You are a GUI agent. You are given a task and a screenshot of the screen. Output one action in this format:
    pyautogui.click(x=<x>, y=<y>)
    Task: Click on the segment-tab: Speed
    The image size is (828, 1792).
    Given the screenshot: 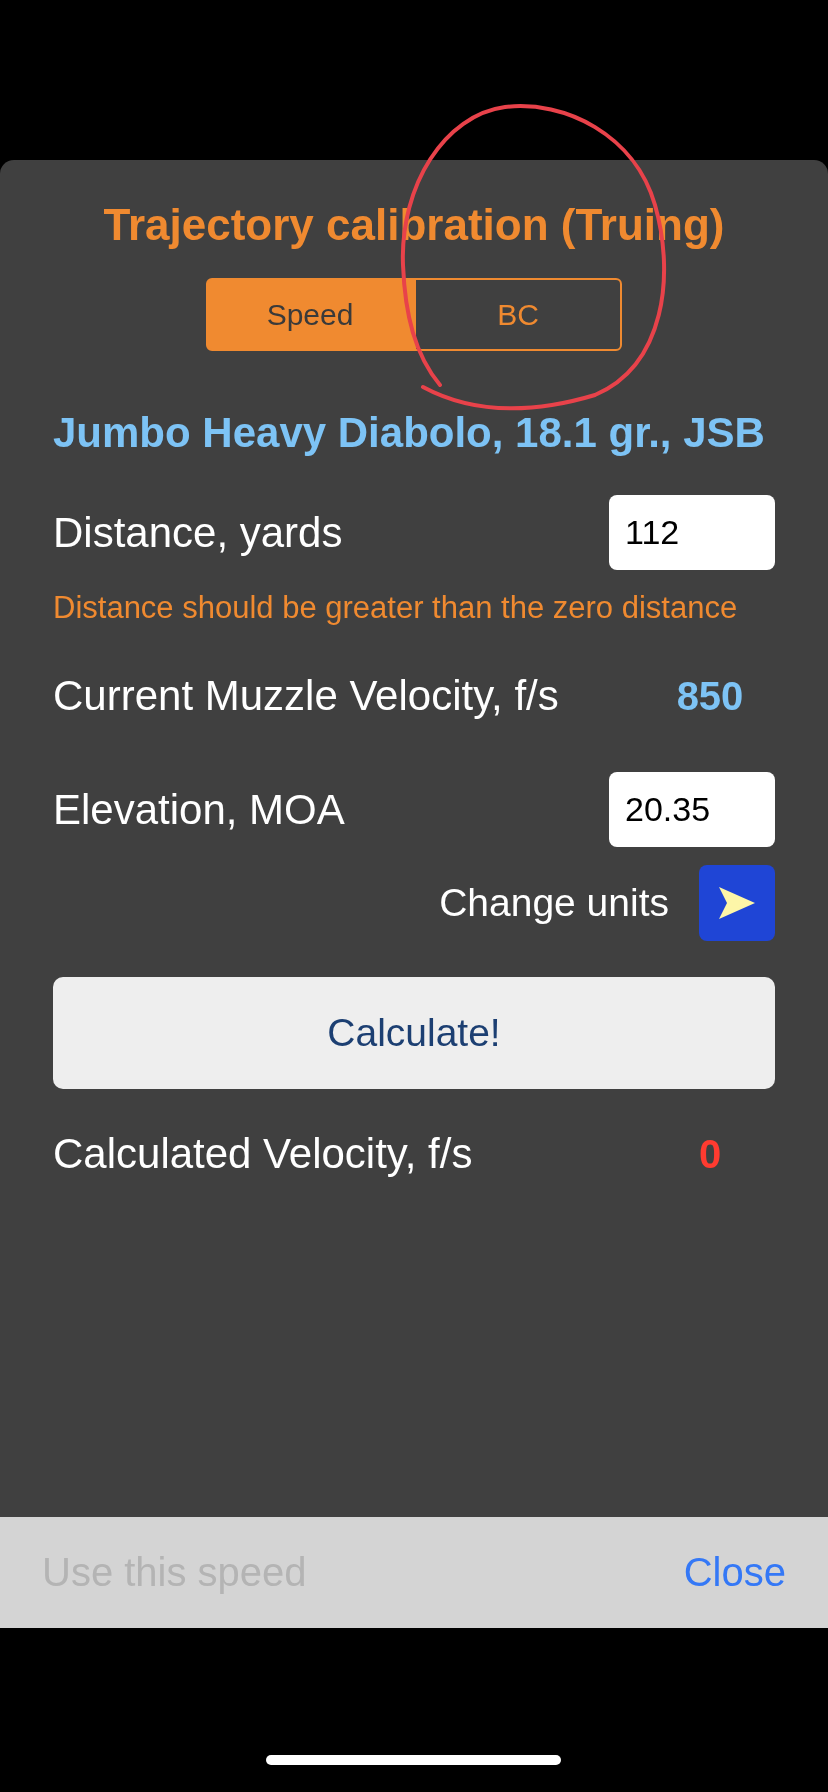 What is the action you would take?
    pyautogui.click(x=310, y=314)
    